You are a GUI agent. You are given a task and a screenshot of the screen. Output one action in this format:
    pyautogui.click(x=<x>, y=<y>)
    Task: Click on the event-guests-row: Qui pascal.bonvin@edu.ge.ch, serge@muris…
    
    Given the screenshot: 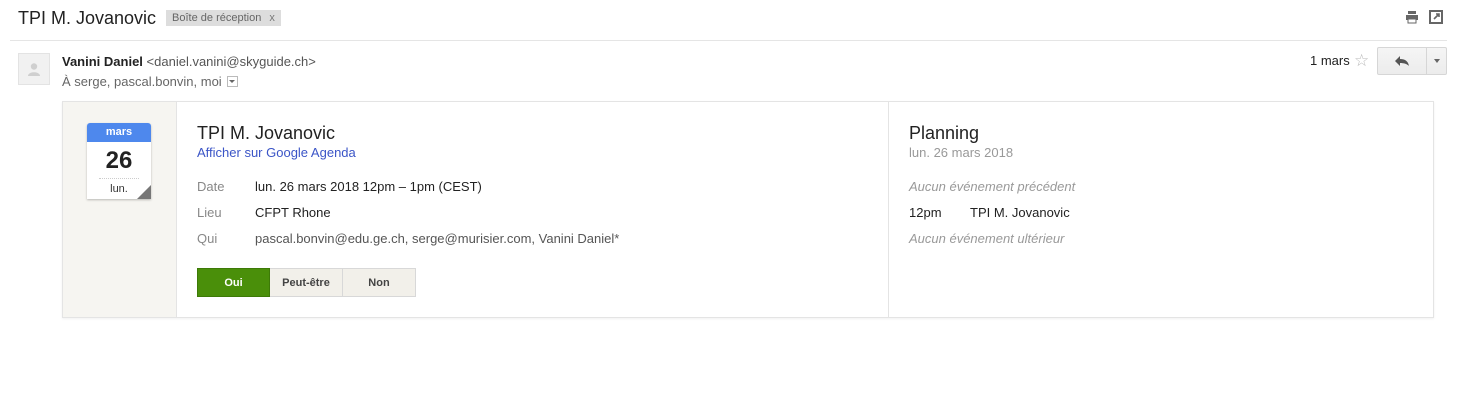 What is the action you would take?
    pyautogui.click(x=408, y=238)
    